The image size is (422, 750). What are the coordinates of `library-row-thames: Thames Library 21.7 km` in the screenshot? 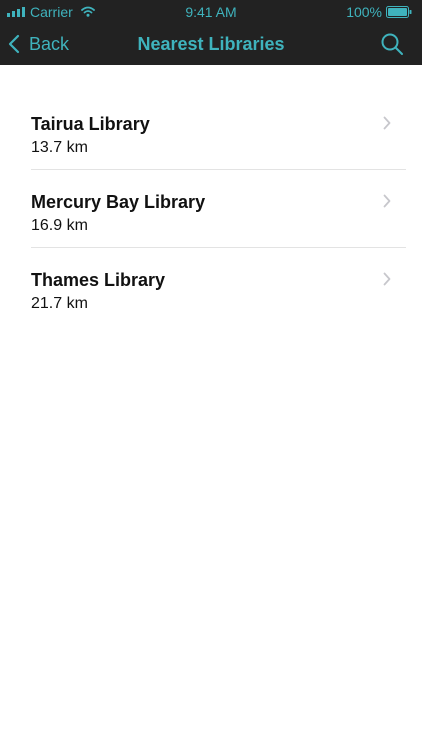 It's located at (218, 286).